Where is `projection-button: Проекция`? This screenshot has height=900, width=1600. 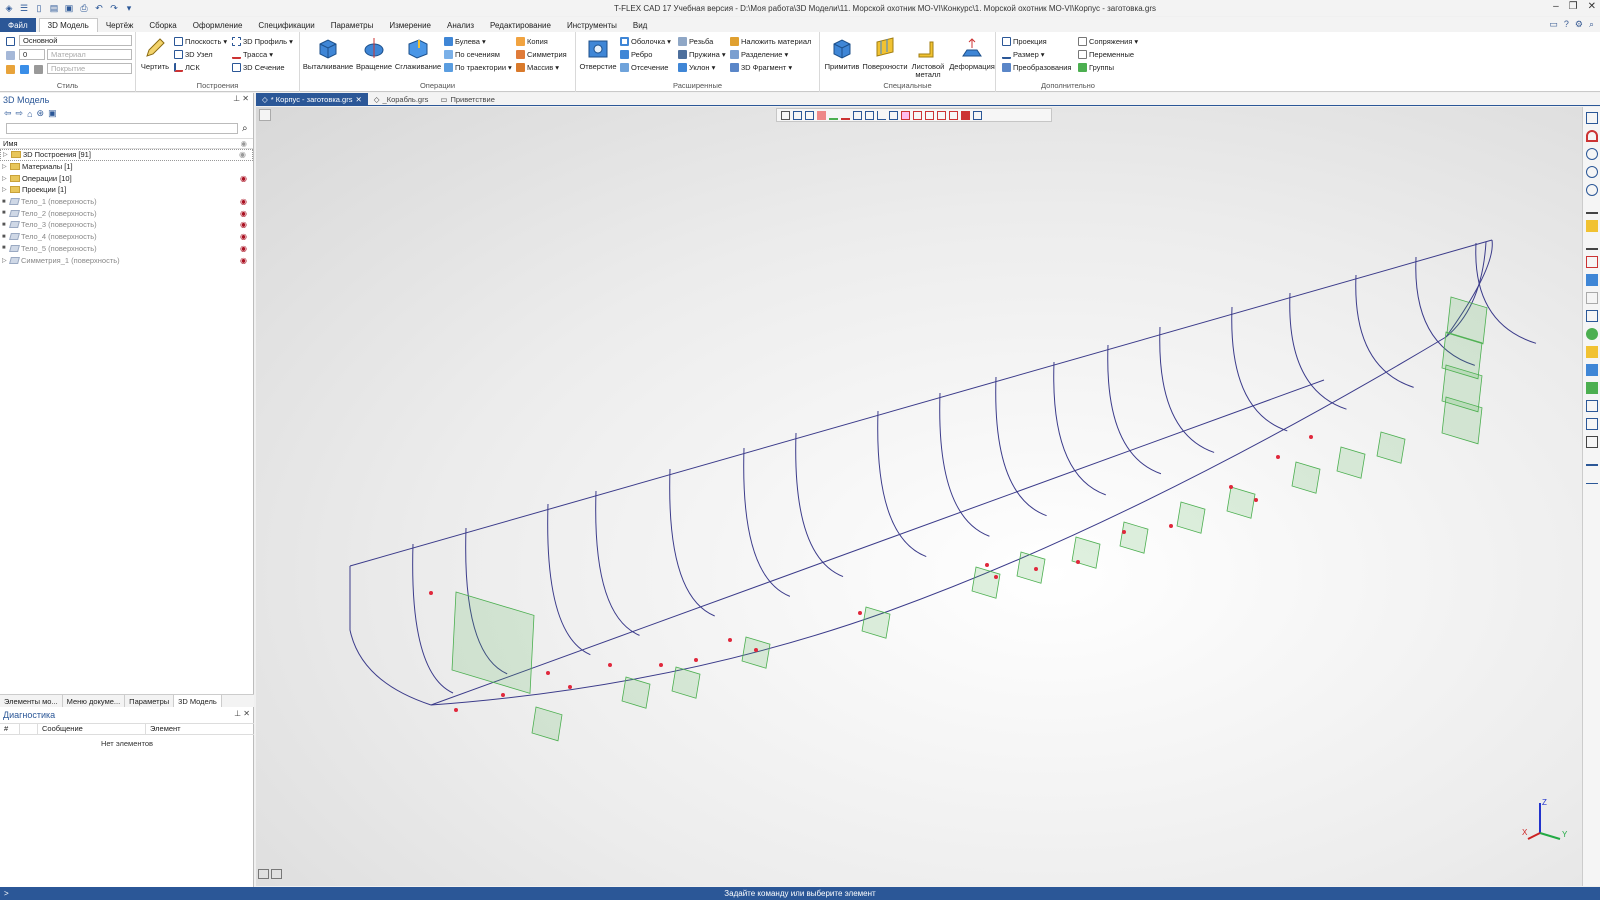 projection-button: Проекция is located at coordinates (1024, 41).